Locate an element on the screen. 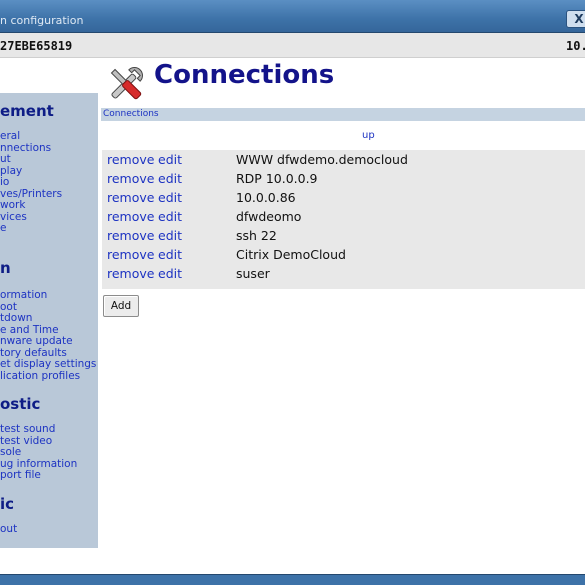 This screenshot has height=585, width=585. sidebar-item-audio: io is located at coordinates (4, 182).